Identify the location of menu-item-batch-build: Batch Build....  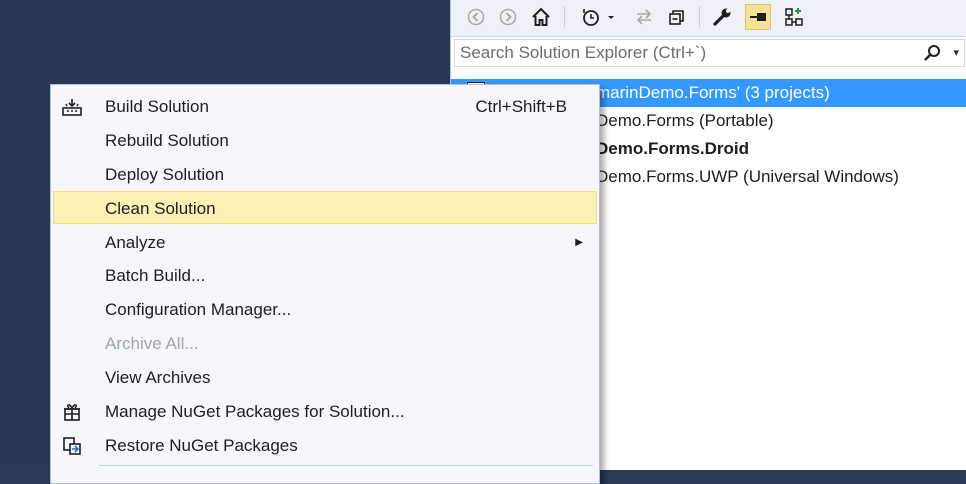
(325, 275).